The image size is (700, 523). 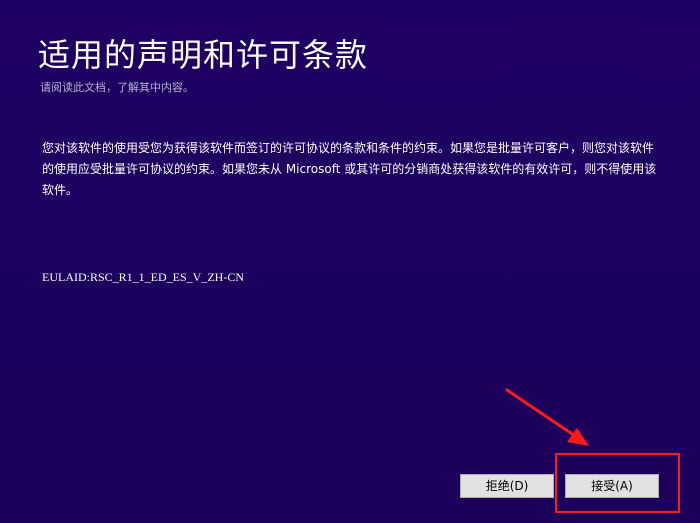 I want to click on page-subtitle: 请阅读此文档，了解其中内容。, so click(x=117, y=87).